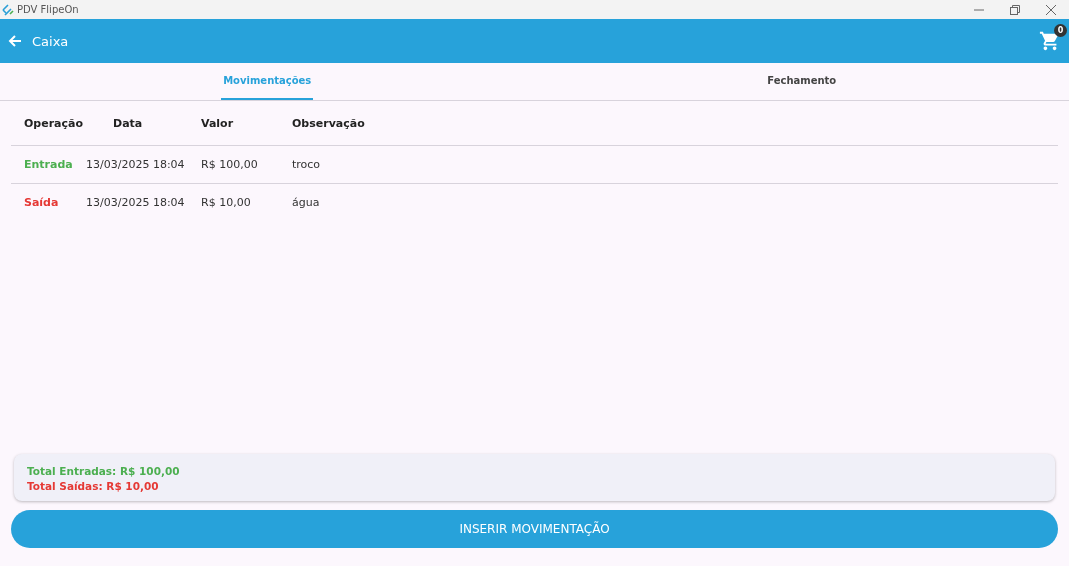 This screenshot has height=566, width=1069. I want to click on close-icon, so click(1051, 9).